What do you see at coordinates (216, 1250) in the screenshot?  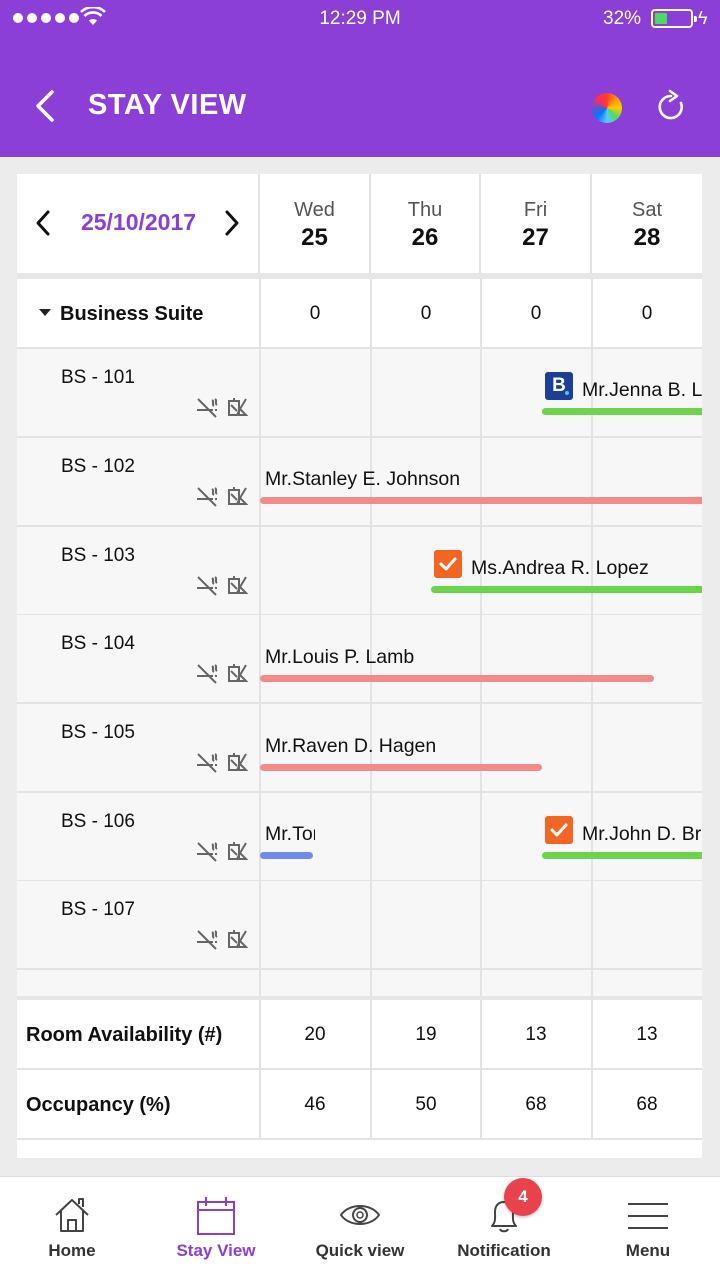 I see `tab-label: Stay View` at bounding box center [216, 1250].